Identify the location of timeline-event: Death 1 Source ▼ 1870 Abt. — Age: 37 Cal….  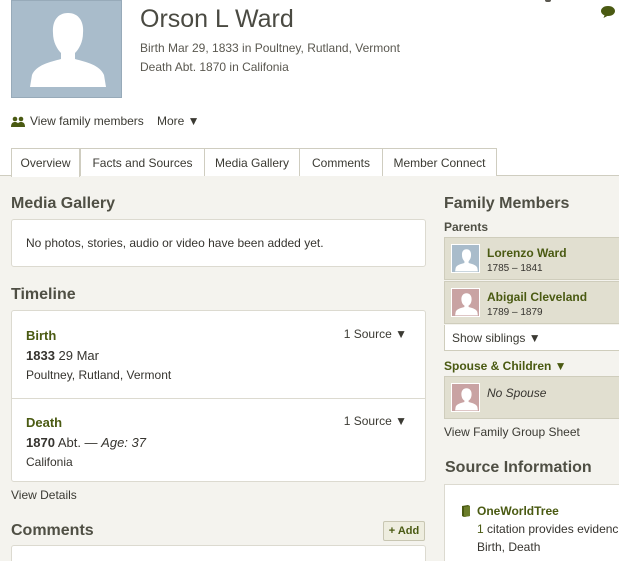
(218, 440).